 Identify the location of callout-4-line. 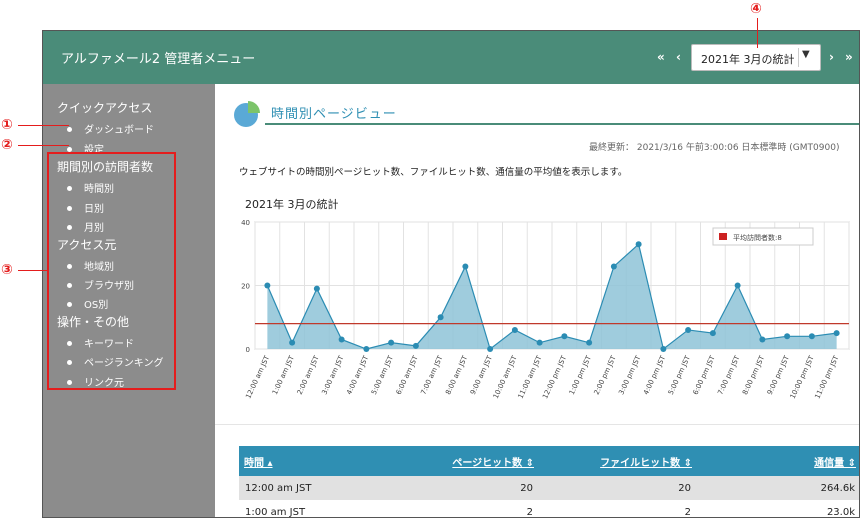
(757, 33).